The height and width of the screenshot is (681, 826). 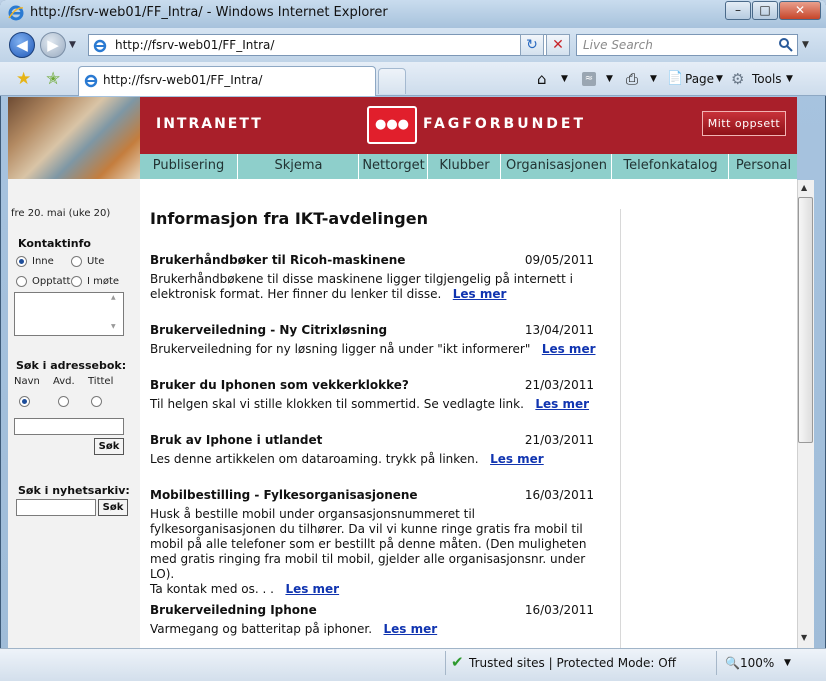 What do you see at coordinates (23, 79) in the screenshot?
I see `favorites-star-icon: ★` at bounding box center [23, 79].